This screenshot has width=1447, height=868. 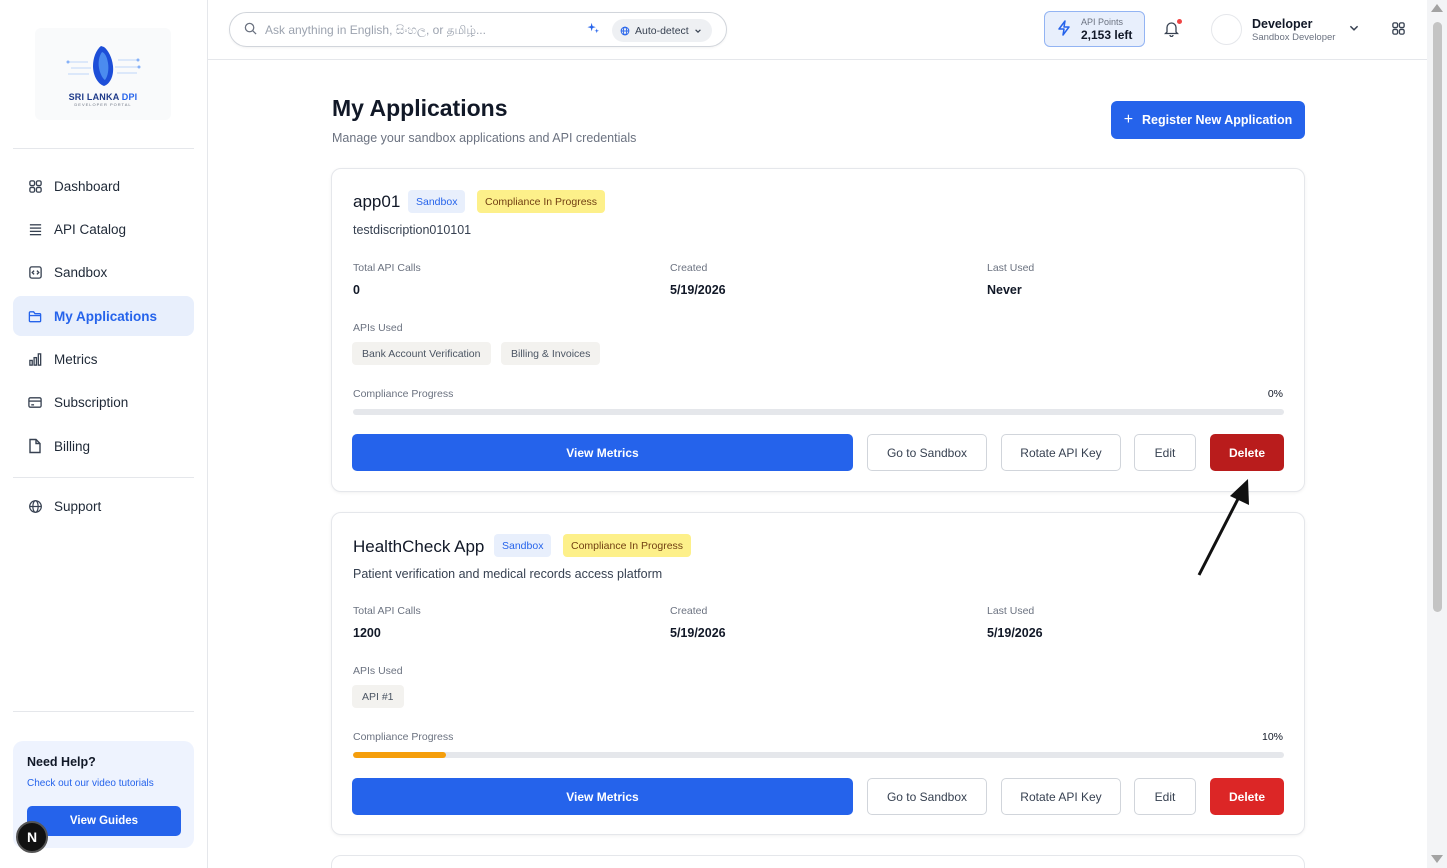 I want to click on api-points-value: 2,153 left, so click(x=1107, y=34).